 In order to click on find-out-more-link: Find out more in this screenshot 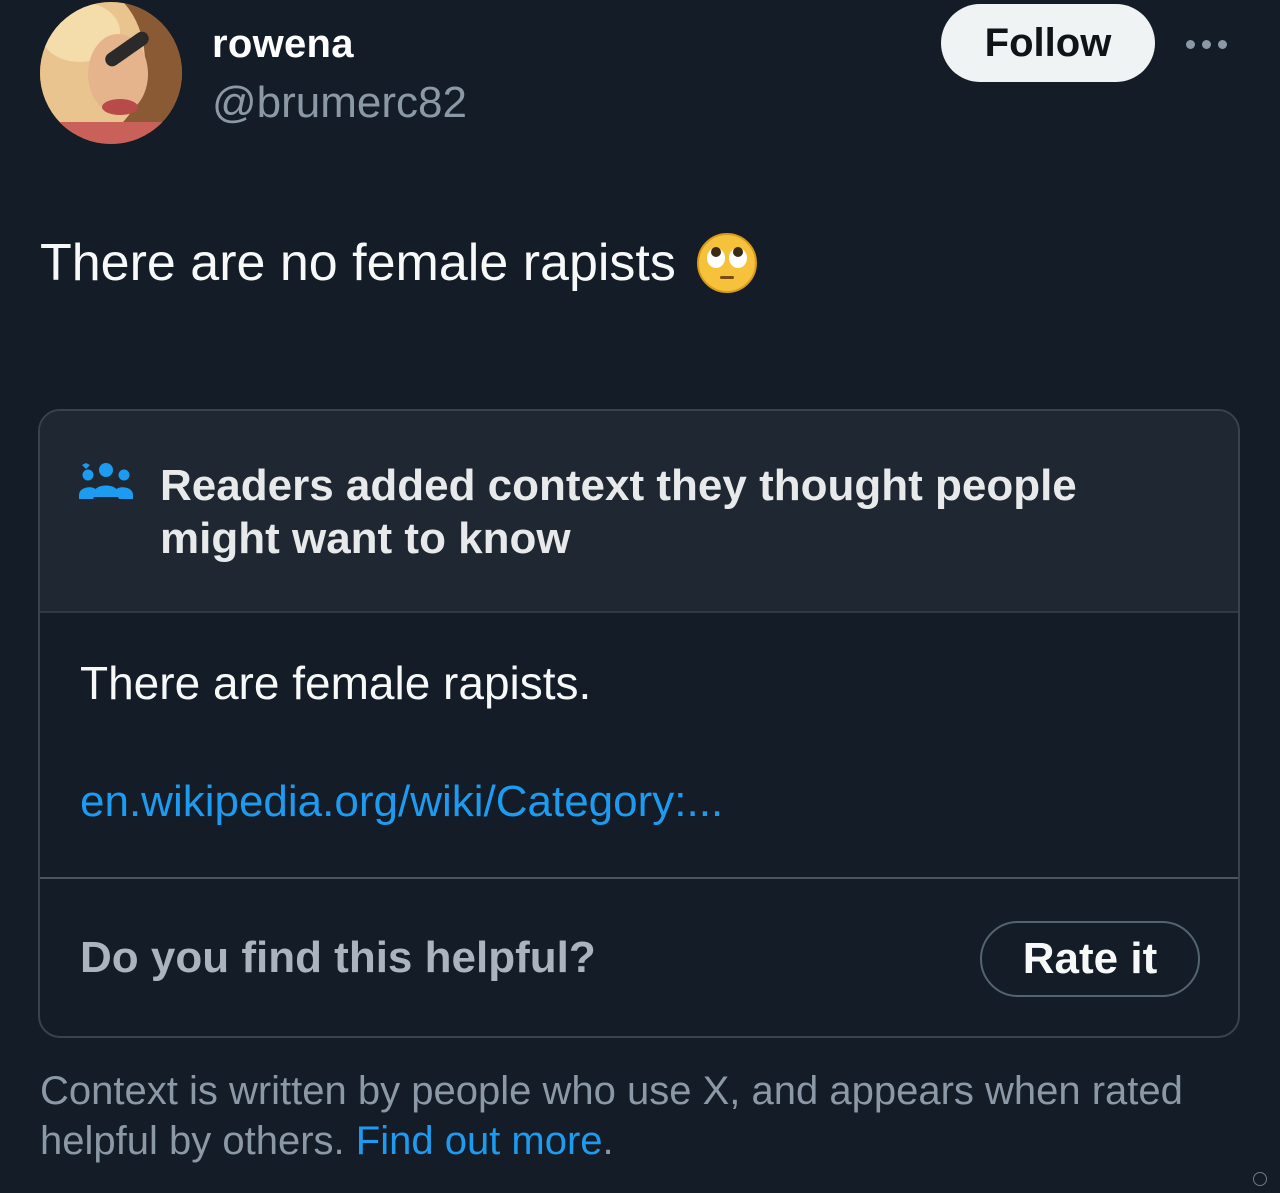, I will do `click(479, 1141)`.